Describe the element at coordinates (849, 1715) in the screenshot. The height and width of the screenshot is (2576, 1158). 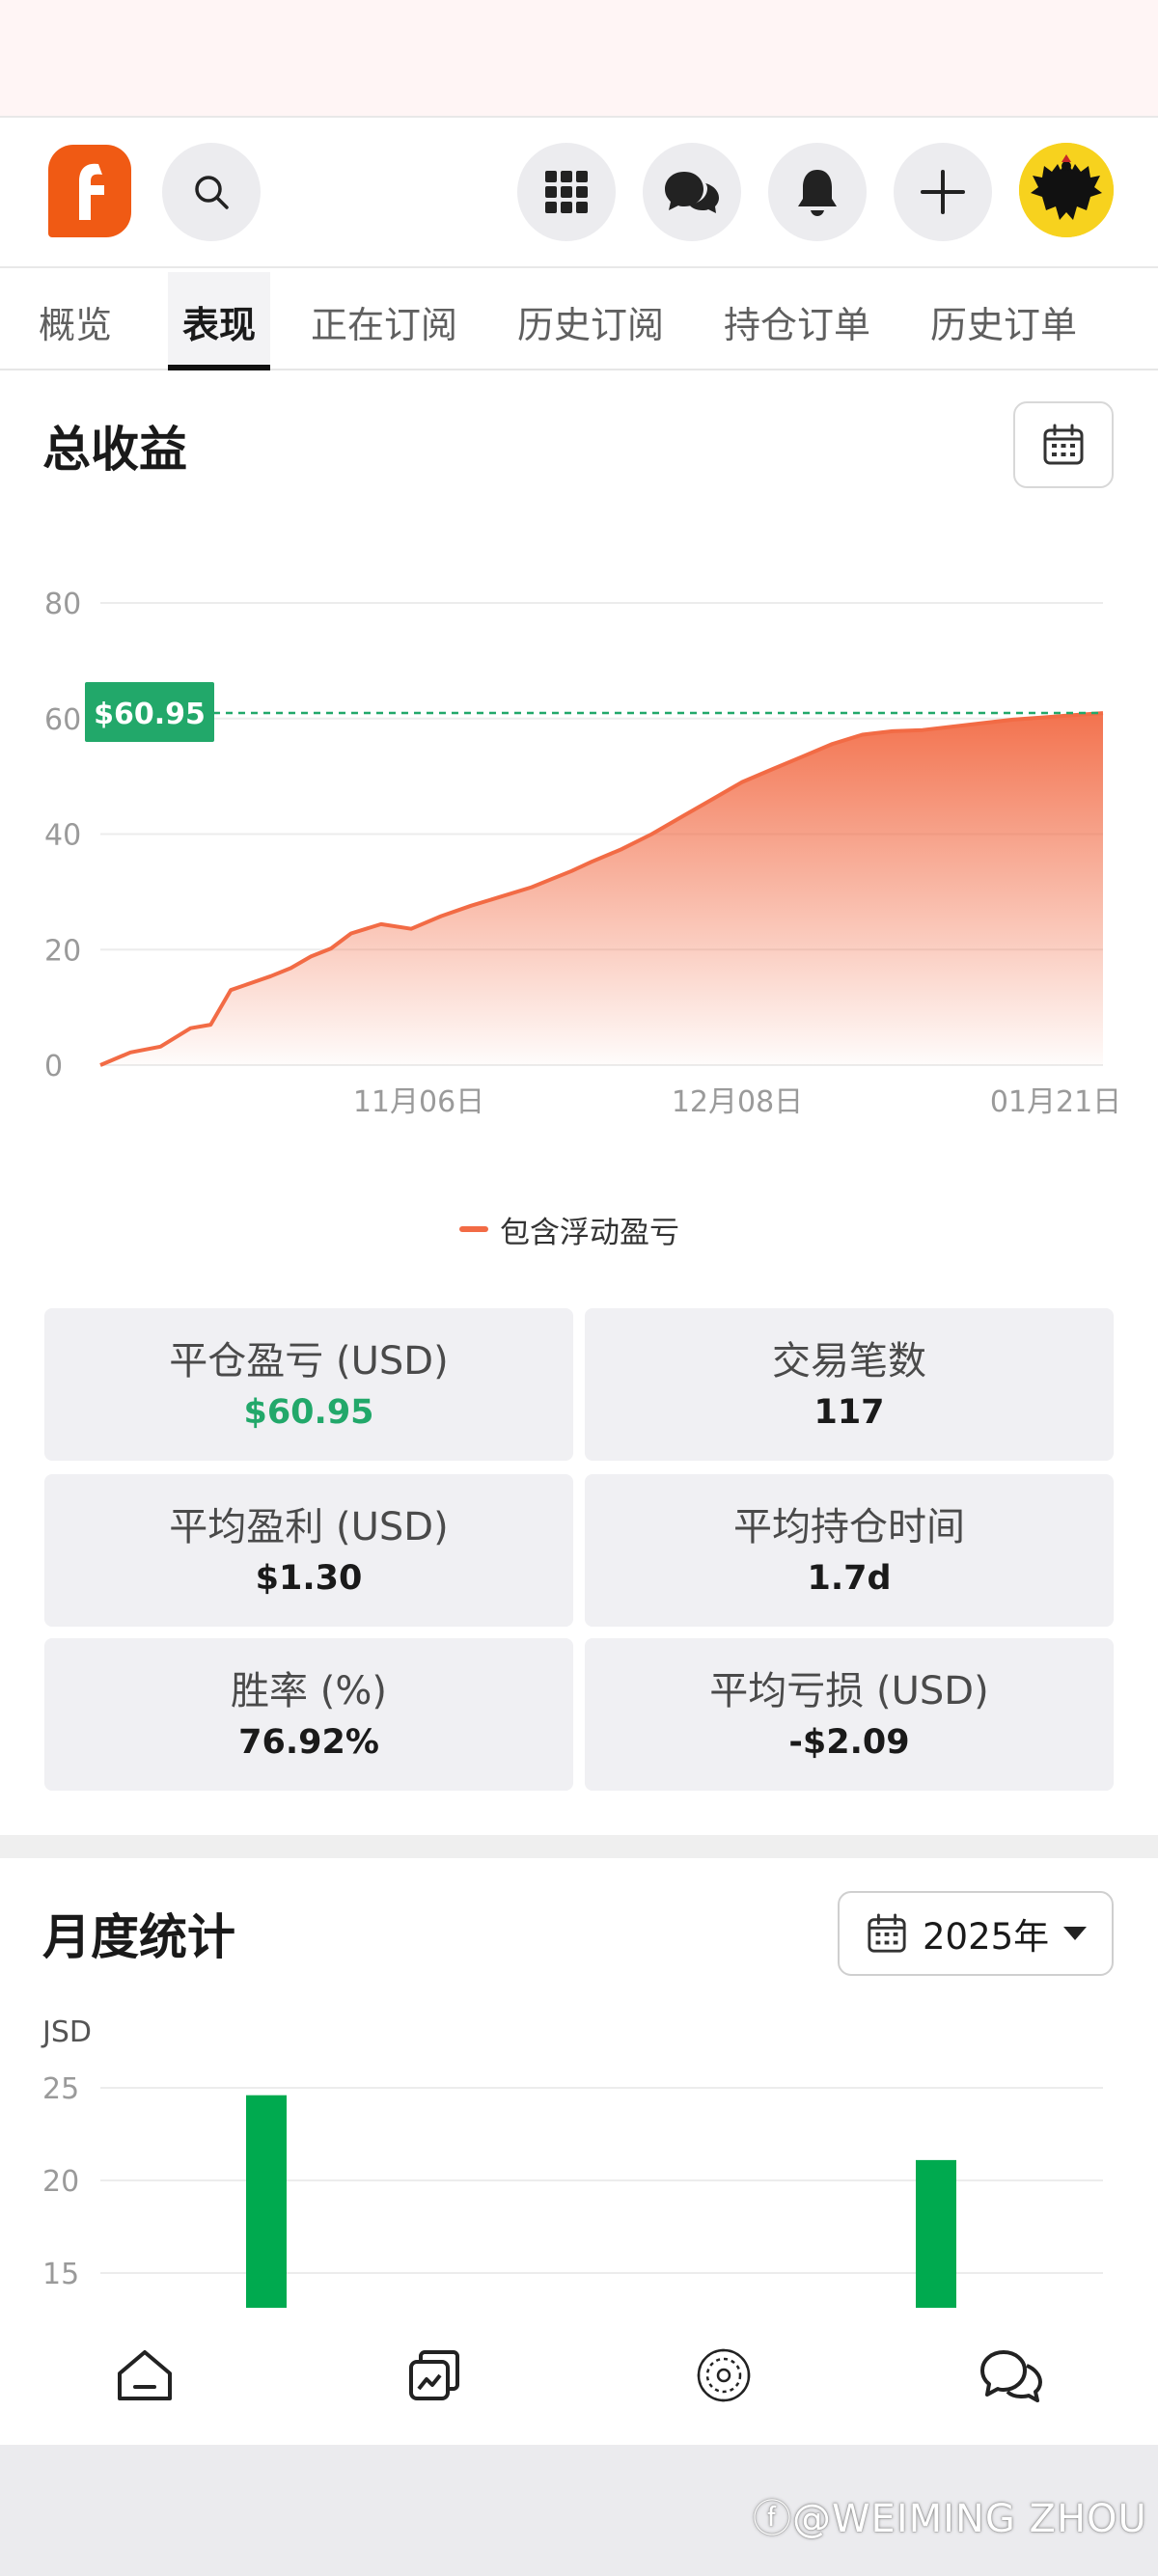
I see `stat-card-avg-loss: 平均亏损 (USD) -$2.09` at that location.